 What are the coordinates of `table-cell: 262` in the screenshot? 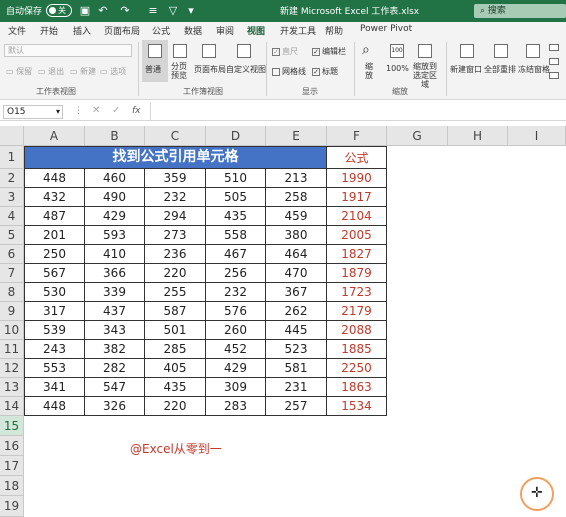 It's located at (296, 311).